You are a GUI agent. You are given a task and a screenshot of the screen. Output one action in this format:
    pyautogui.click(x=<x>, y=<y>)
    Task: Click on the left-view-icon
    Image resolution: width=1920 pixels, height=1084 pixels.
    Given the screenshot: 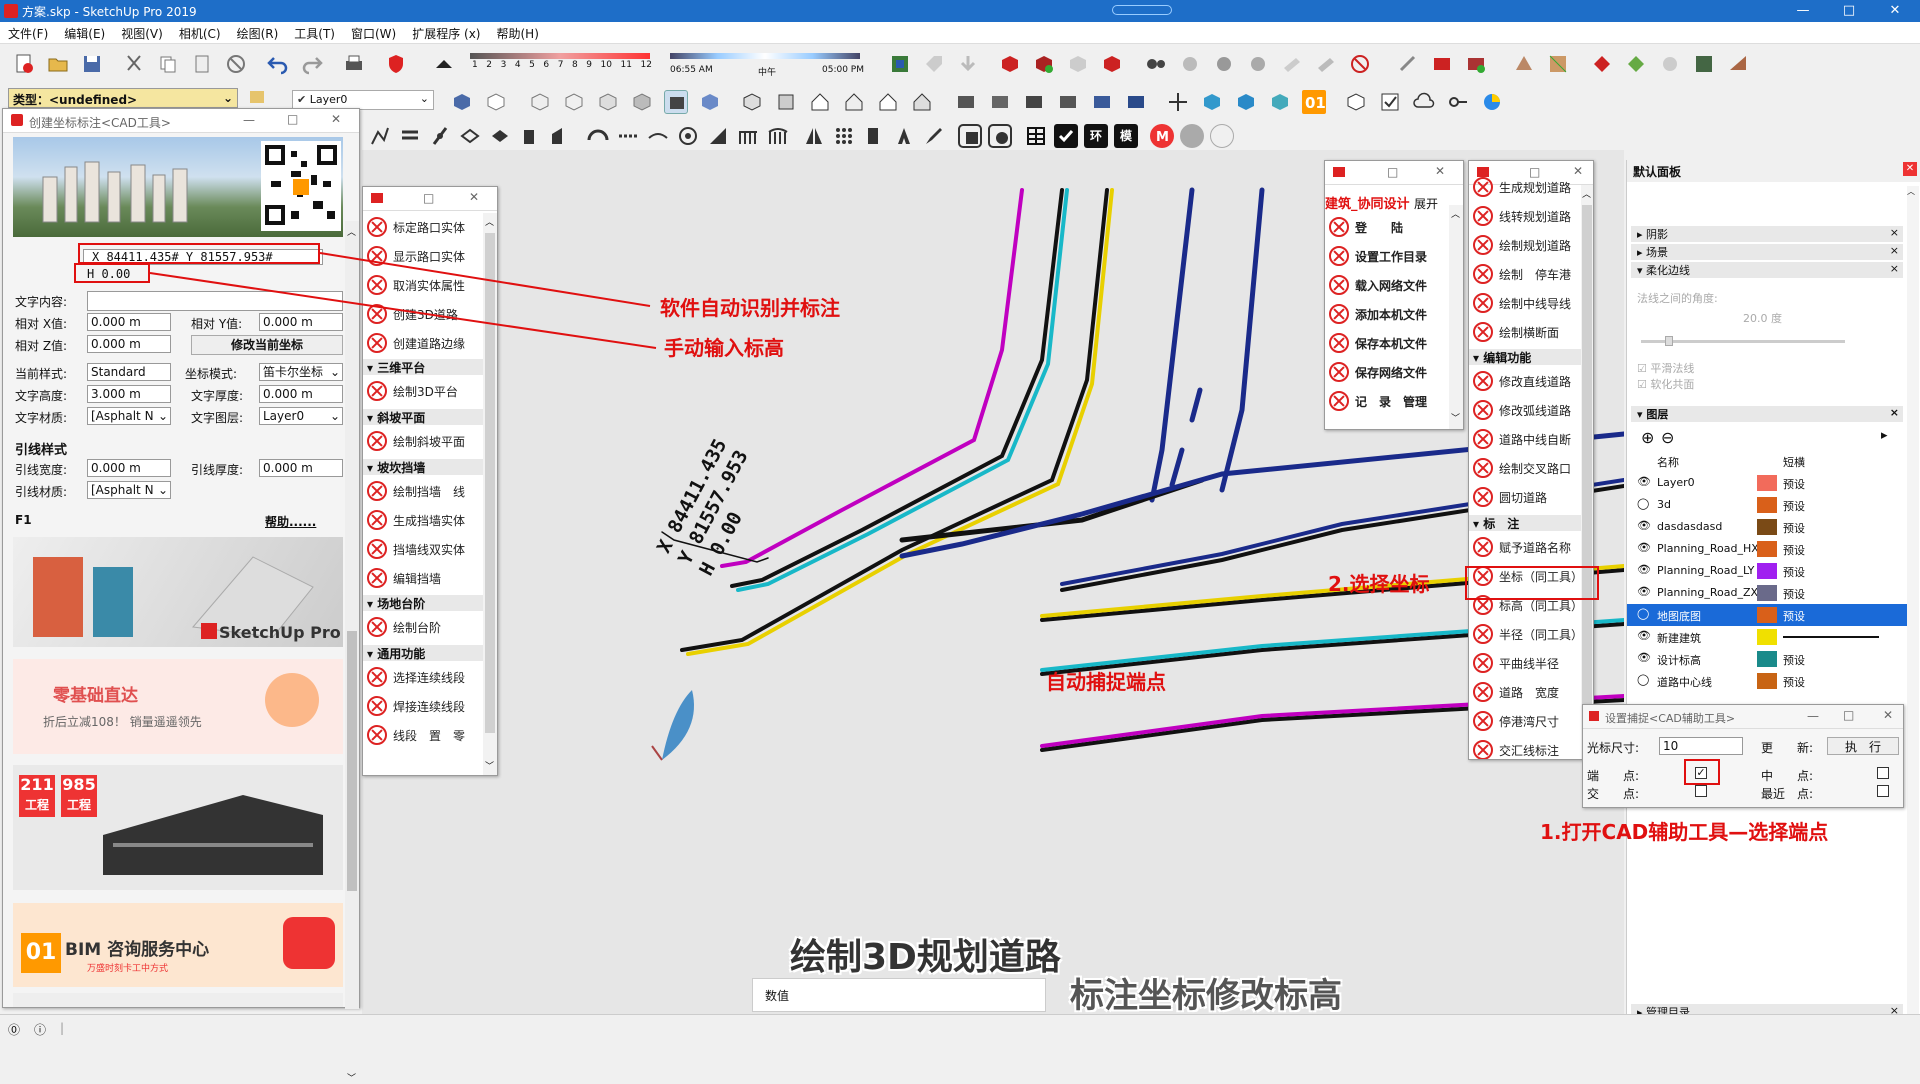 What is the action you would take?
    pyautogui.click(x=922, y=102)
    